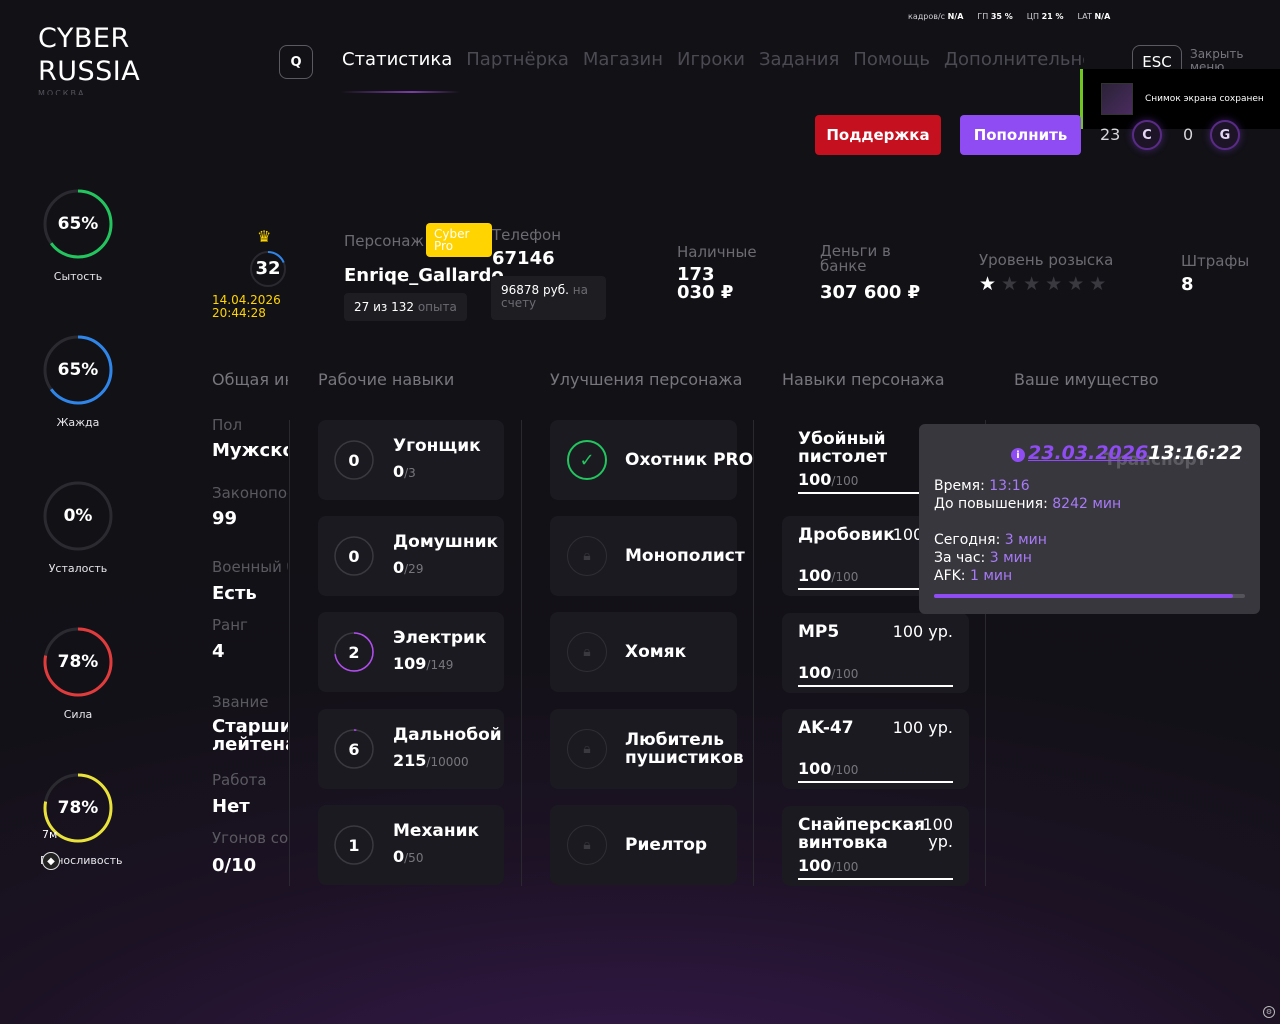 The width and height of the screenshot is (1280, 1024). I want to click on bank-label: Деньги в банке, so click(855, 258).